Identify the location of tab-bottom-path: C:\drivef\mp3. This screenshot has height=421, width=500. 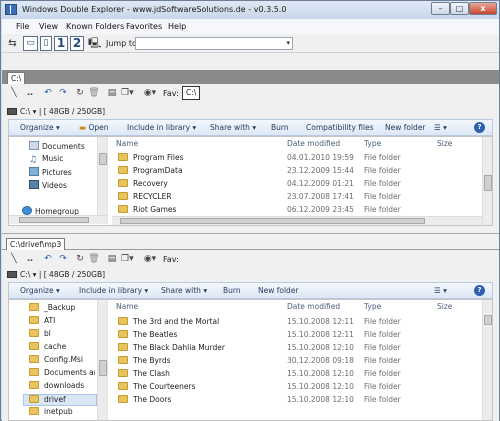
(36, 244).